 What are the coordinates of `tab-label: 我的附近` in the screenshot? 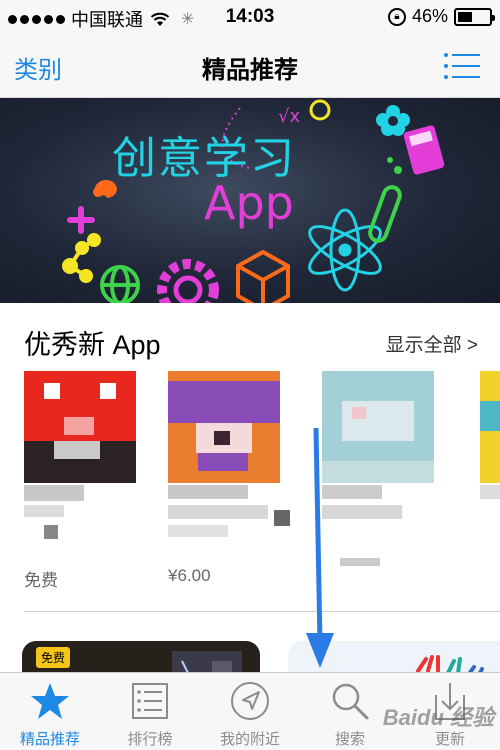 It's located at (249, 739).